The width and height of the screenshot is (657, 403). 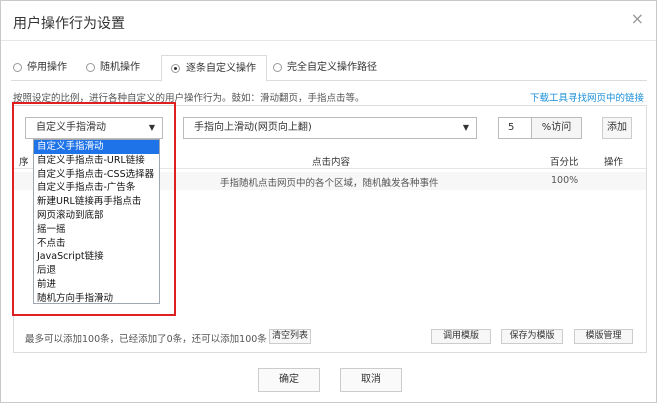 I want to click on col-content: 点击内容, so click(x=331, y=162).